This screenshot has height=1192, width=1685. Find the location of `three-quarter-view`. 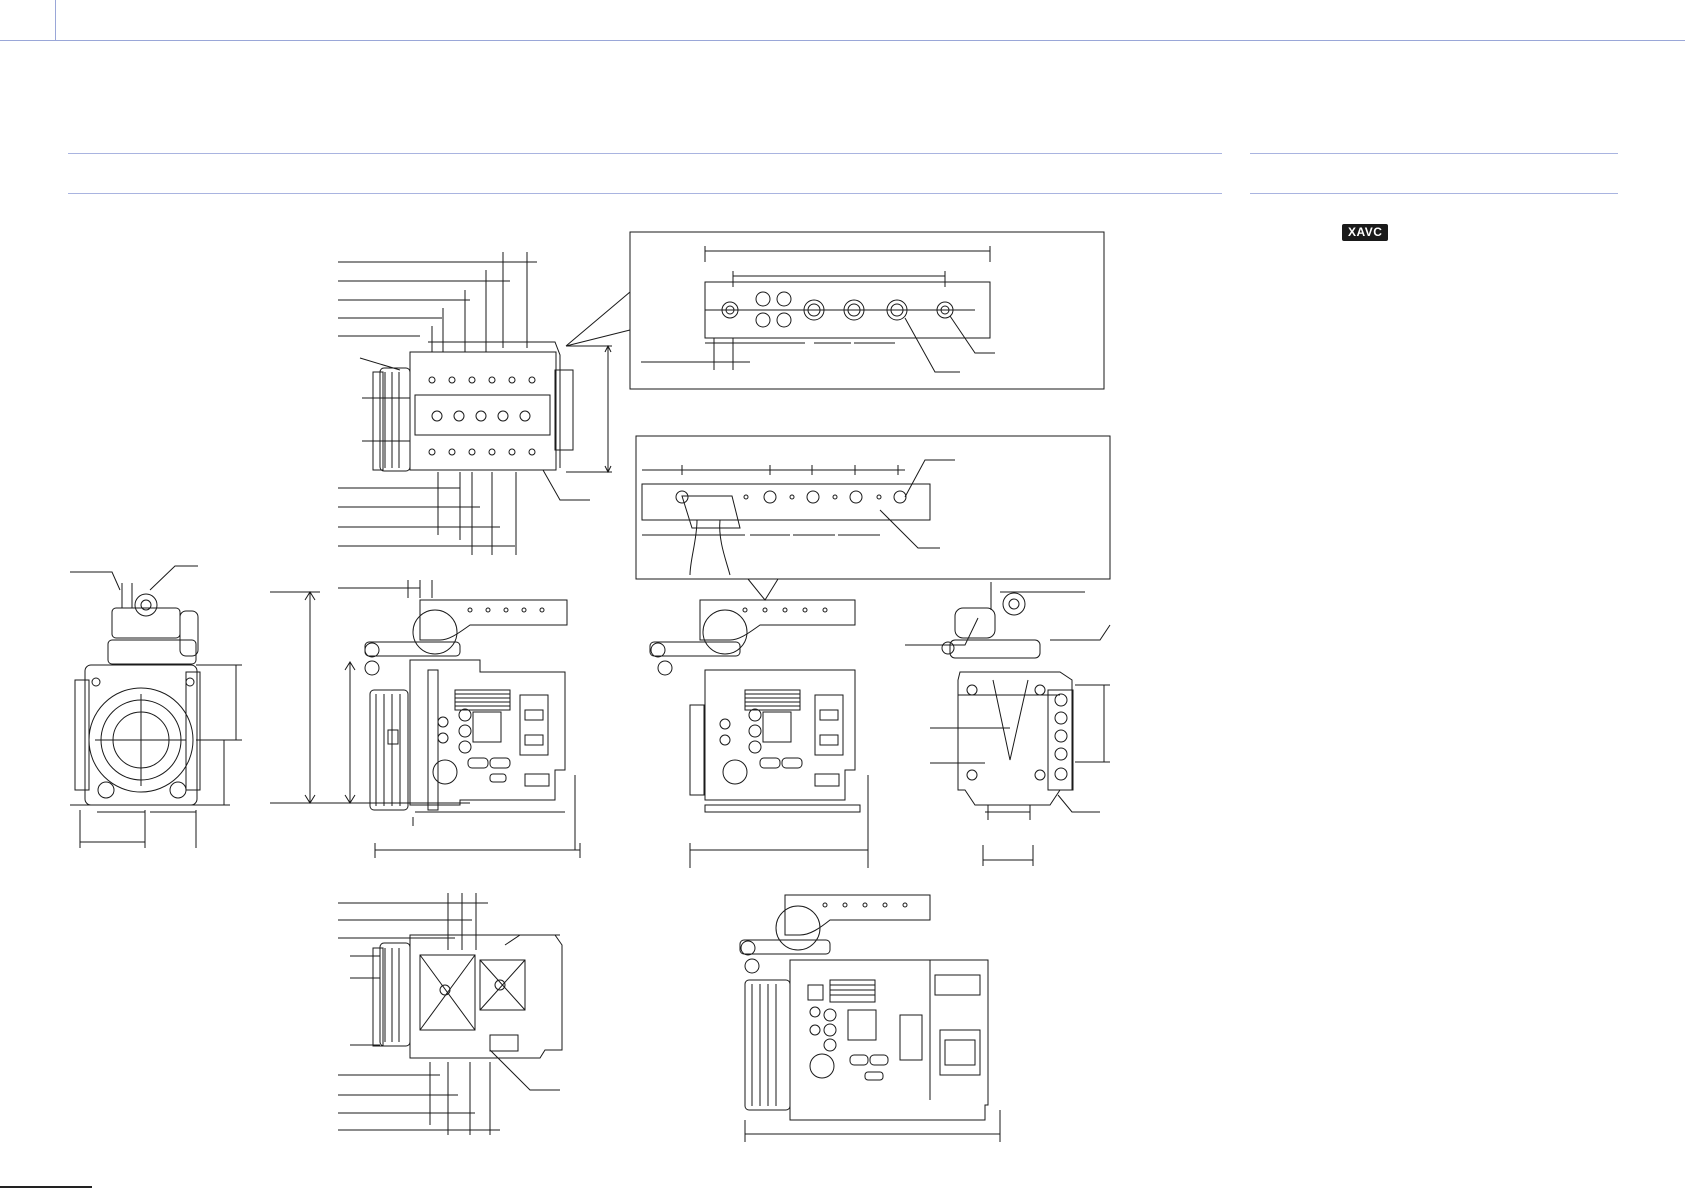

three-quarter-view is located at coordinates (870, 1018).